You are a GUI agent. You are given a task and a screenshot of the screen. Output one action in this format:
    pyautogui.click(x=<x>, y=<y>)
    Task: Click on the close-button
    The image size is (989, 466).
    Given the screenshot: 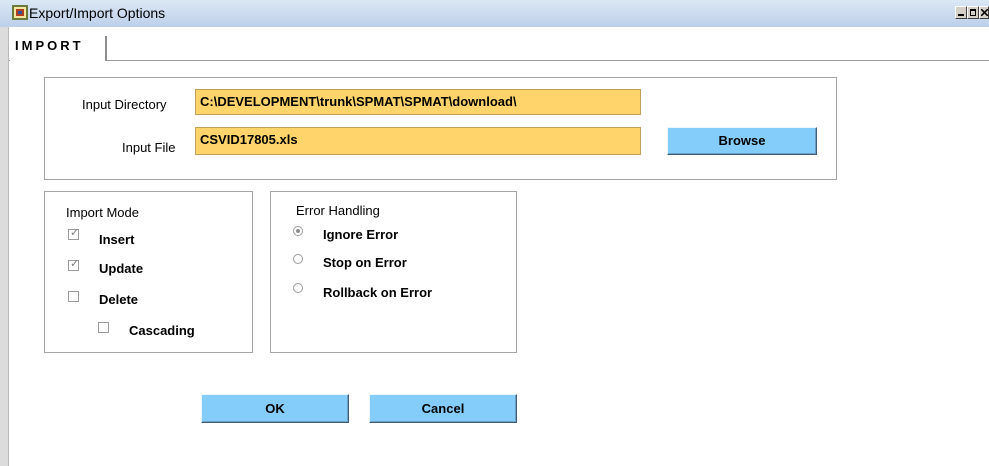 What is the action you would take?
    pyautogui.click(x=984, y=12)
    